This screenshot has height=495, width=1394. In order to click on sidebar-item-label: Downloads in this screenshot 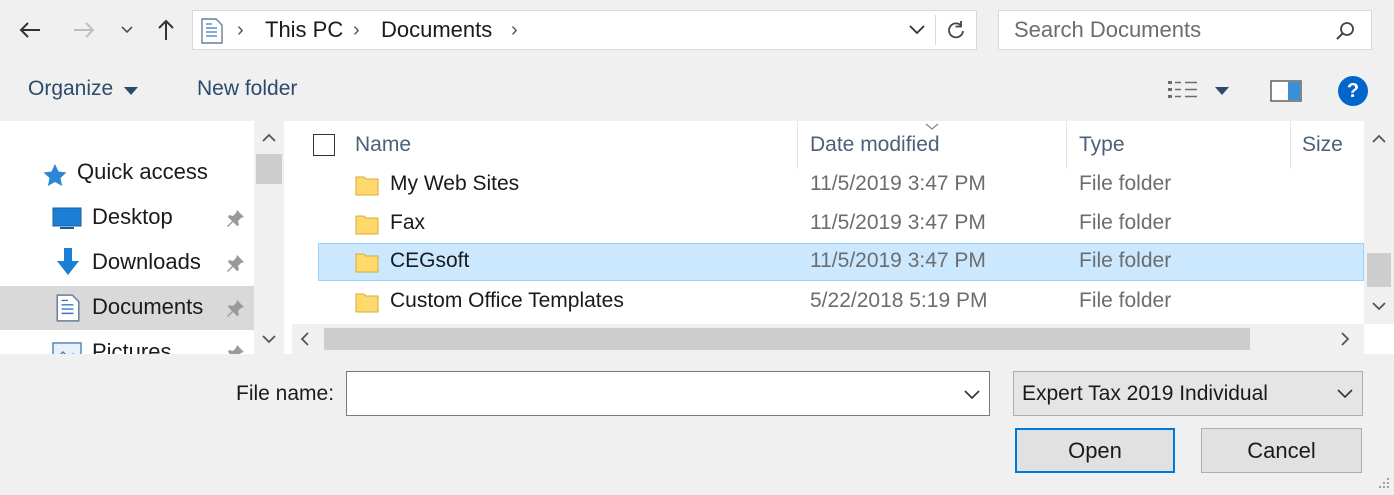, I will do `click(146, 261)`.